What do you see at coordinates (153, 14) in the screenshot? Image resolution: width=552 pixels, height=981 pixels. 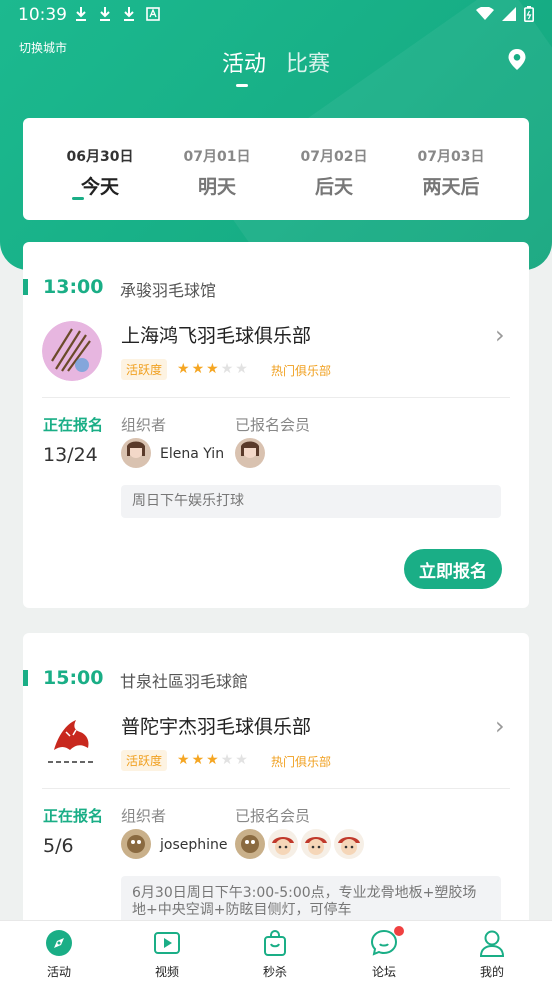 I see `font-icon` at bounding box center [153, 14].